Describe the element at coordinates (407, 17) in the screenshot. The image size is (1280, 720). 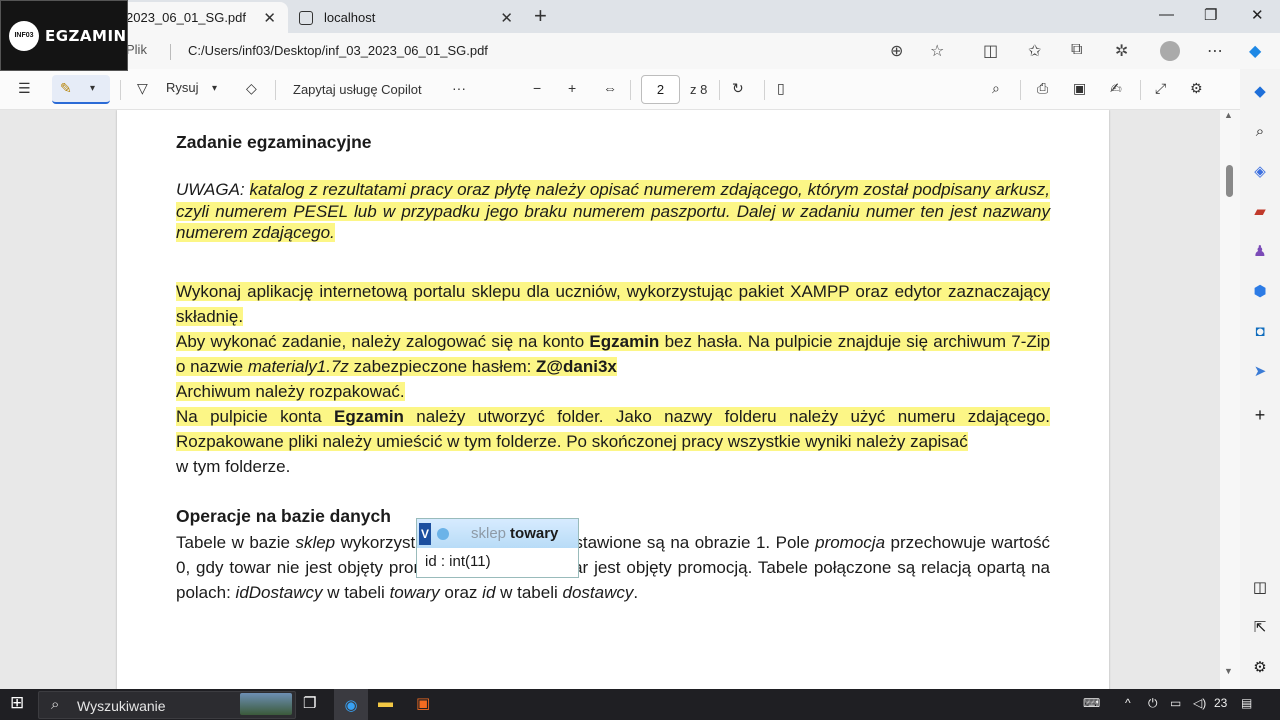
I see `tab-localhost: localhost ✕` at that location.